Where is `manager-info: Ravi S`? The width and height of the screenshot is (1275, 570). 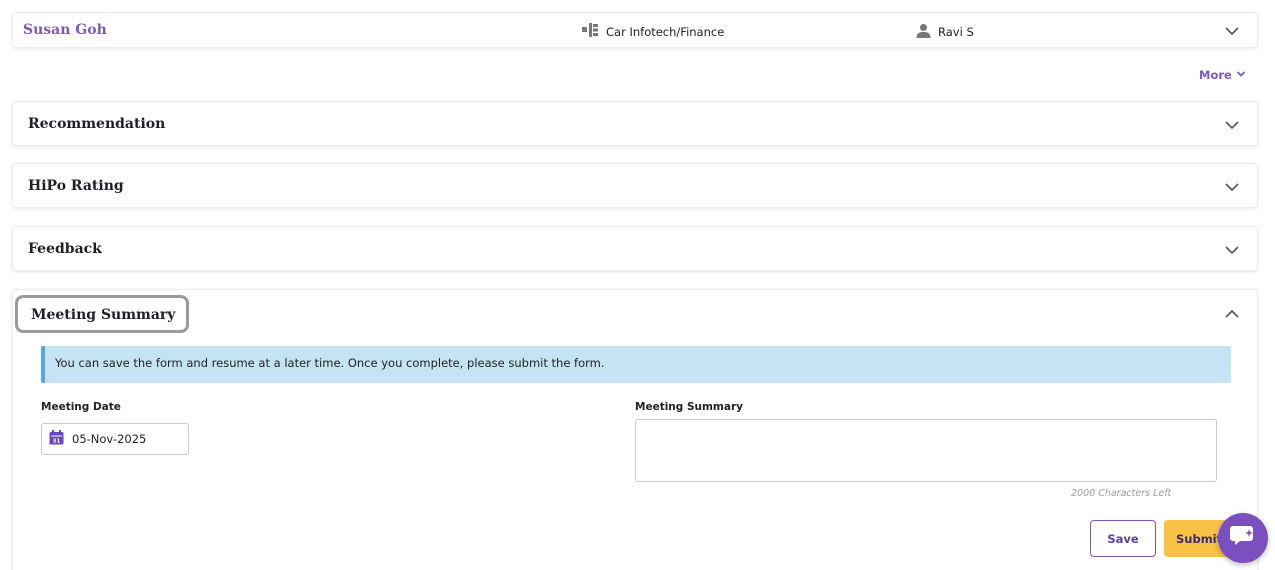
manager-info: Ravi S is located at coordinates (945, 32).